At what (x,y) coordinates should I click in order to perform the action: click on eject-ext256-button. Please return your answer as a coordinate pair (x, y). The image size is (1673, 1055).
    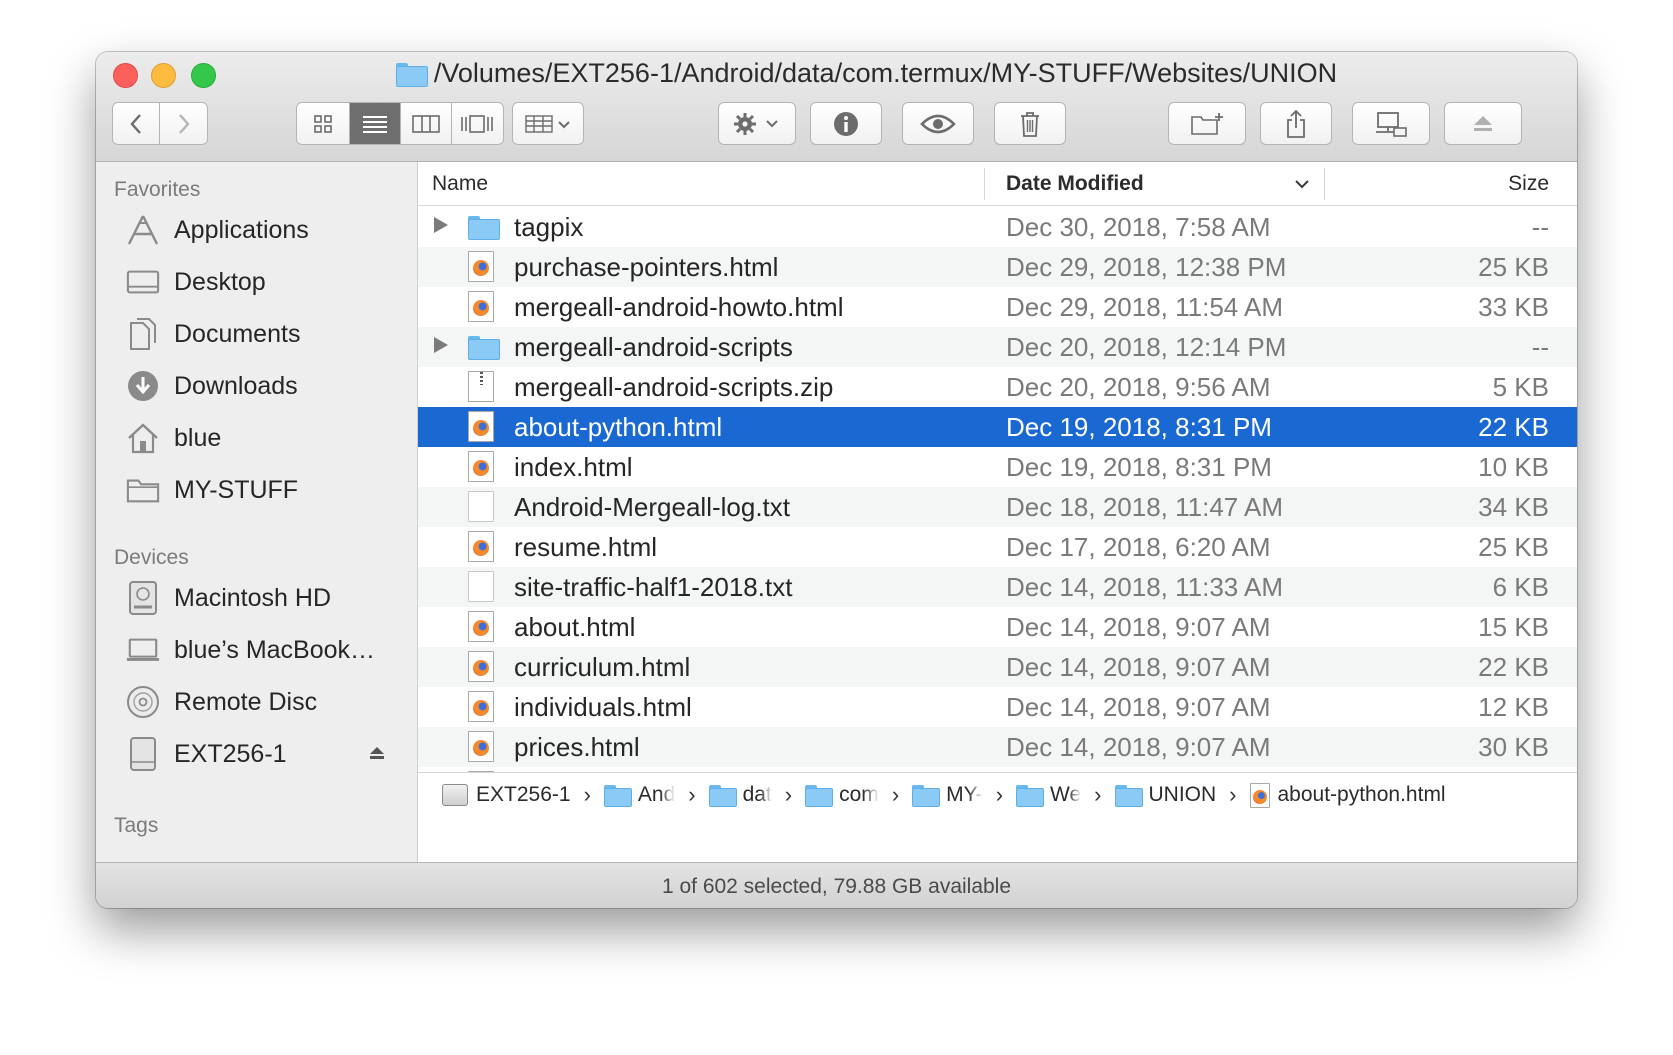
    Looking at the image, I should click on (377, 755).